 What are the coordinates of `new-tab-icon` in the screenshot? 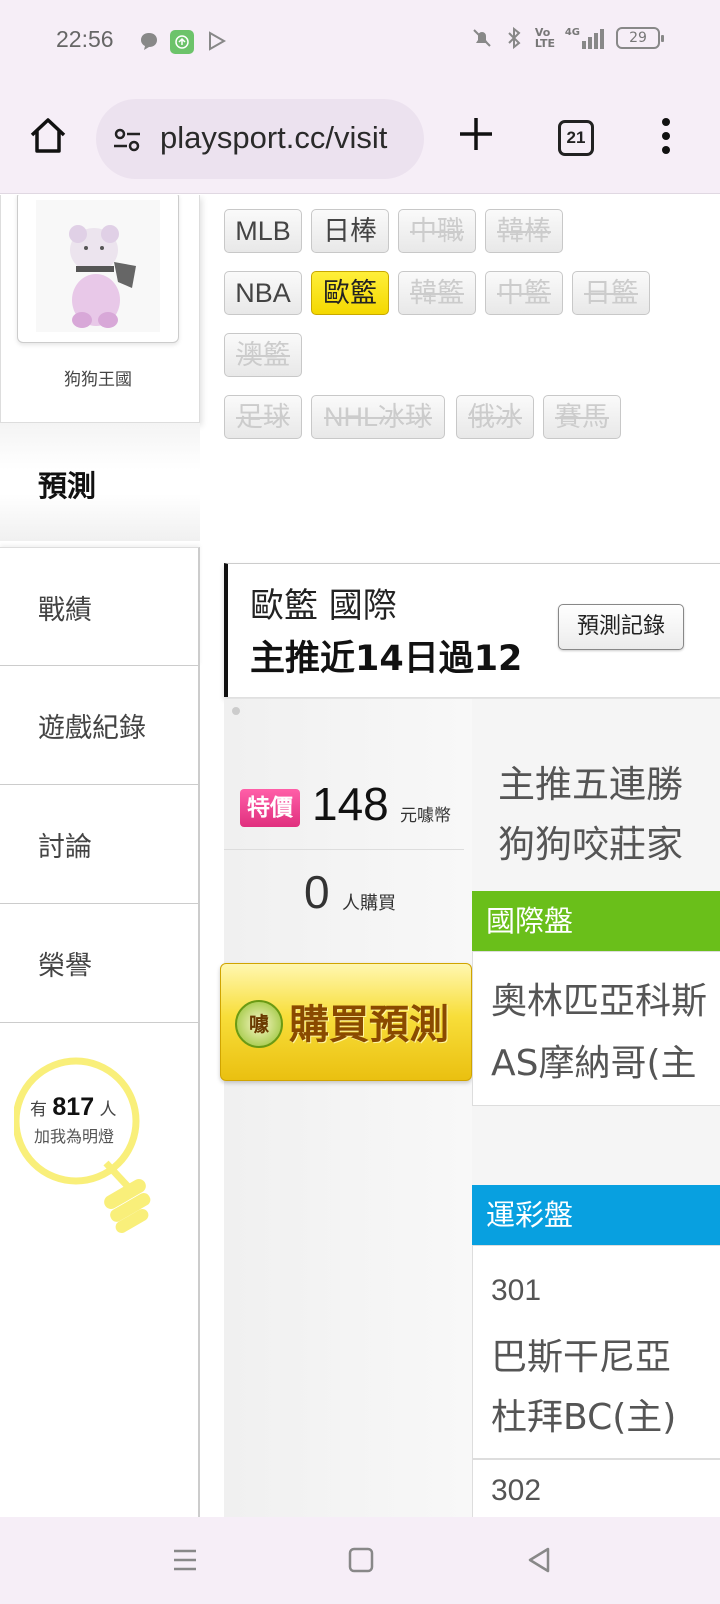 It's located at (476, 134).